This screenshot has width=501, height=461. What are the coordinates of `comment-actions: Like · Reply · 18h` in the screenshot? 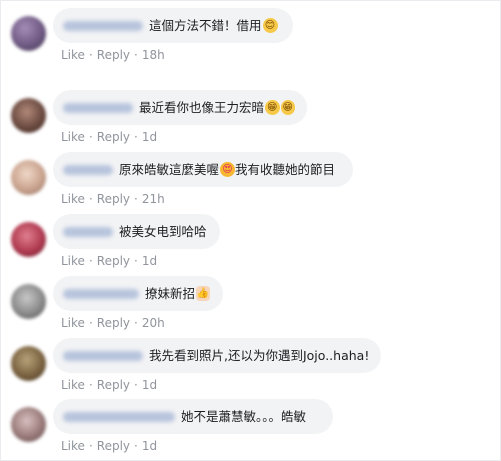 It's located at (113, 55).